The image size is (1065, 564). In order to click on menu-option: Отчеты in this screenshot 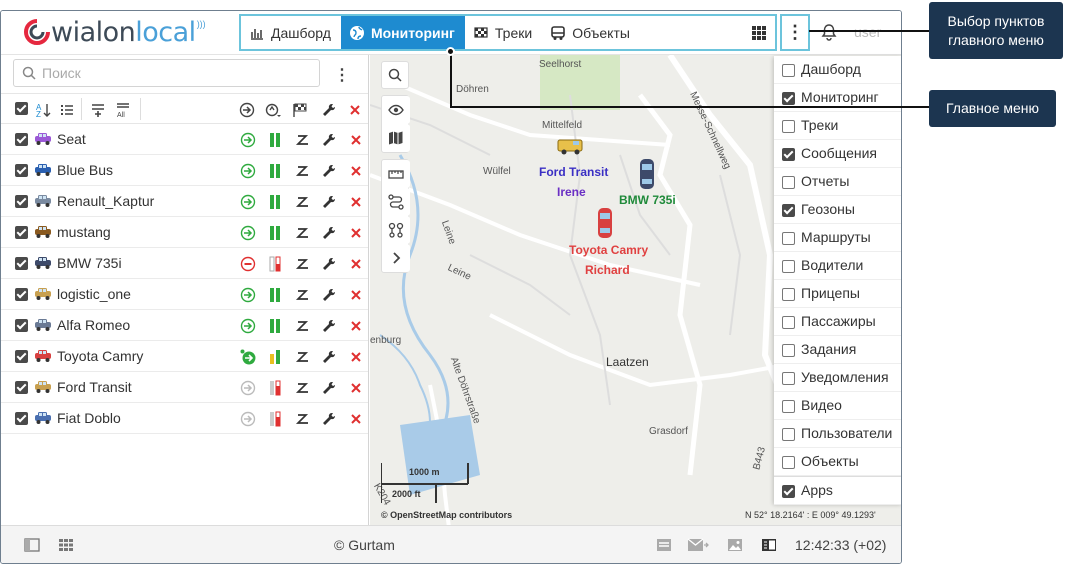, I will do `click(837, 182)`.